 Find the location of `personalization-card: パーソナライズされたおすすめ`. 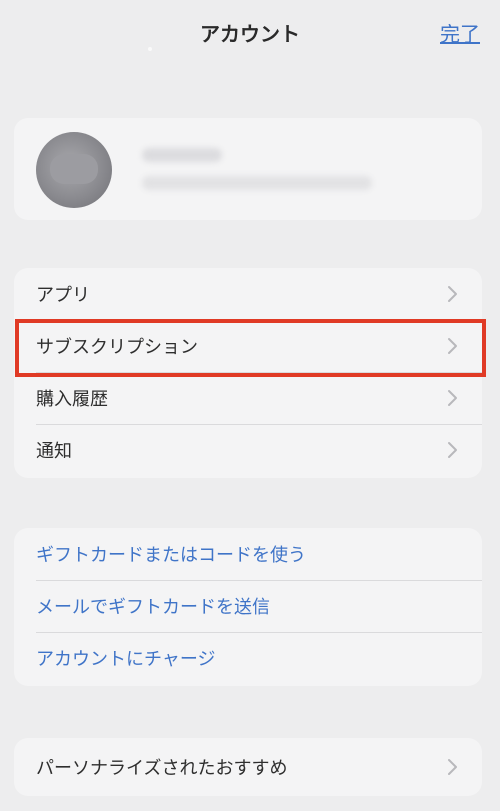

personalization-card: パーソナライズされたおすすめ is located at coordinates (248, 767).